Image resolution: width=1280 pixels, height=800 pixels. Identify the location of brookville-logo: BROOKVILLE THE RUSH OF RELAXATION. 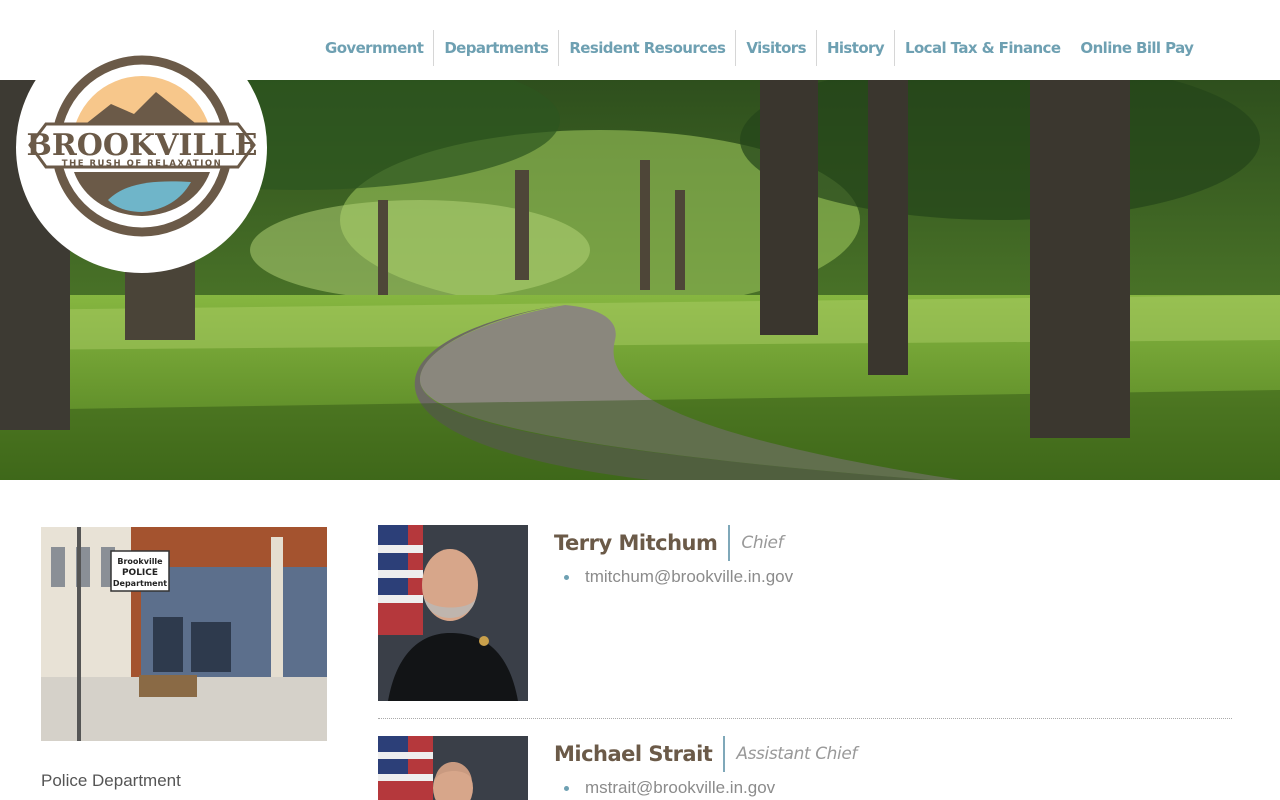
(141, 147).